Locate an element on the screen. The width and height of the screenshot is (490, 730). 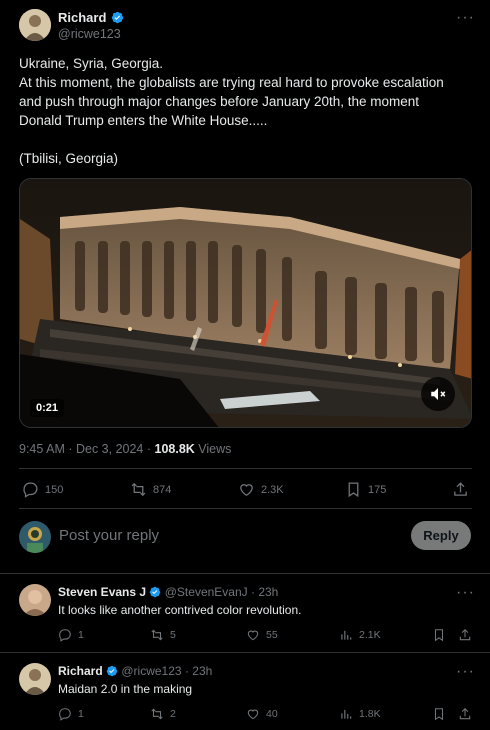
author-avatar is located at coordinates (35, 25).